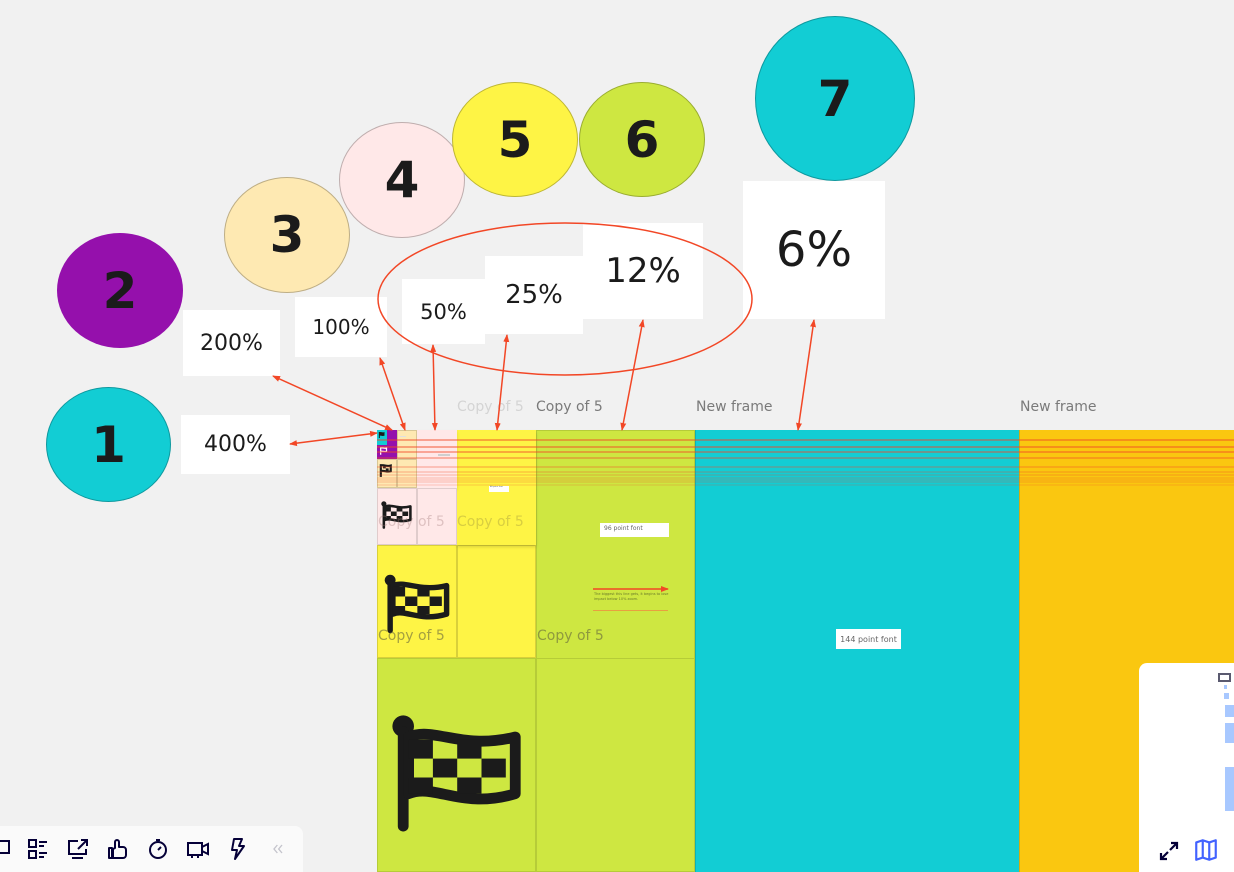 This screenshot has height=872, width=1234. I want to click on share-screen-button, so click(78, 849).